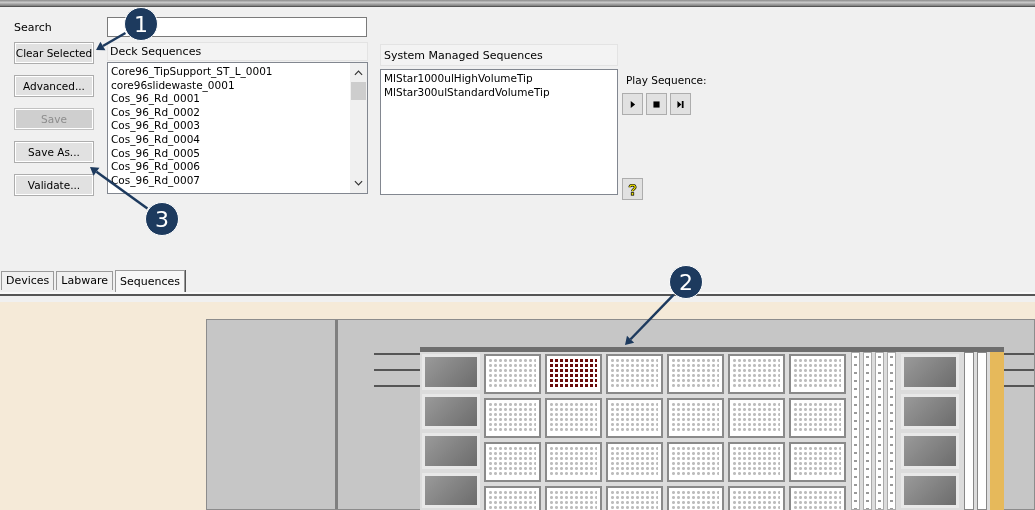 The width and height of the screenshot is (1035, 510). I want to click on list-item: Cos_96_Rd_0001, so click(229, 99).